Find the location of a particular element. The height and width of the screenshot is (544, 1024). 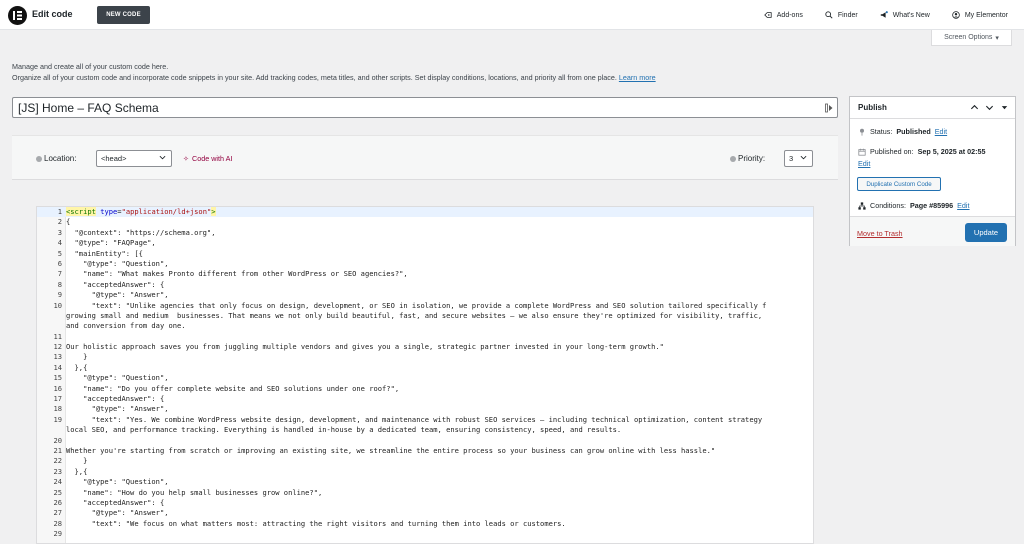

code-line: 6 "@type": "Question", is located at coordinates (425, 264).